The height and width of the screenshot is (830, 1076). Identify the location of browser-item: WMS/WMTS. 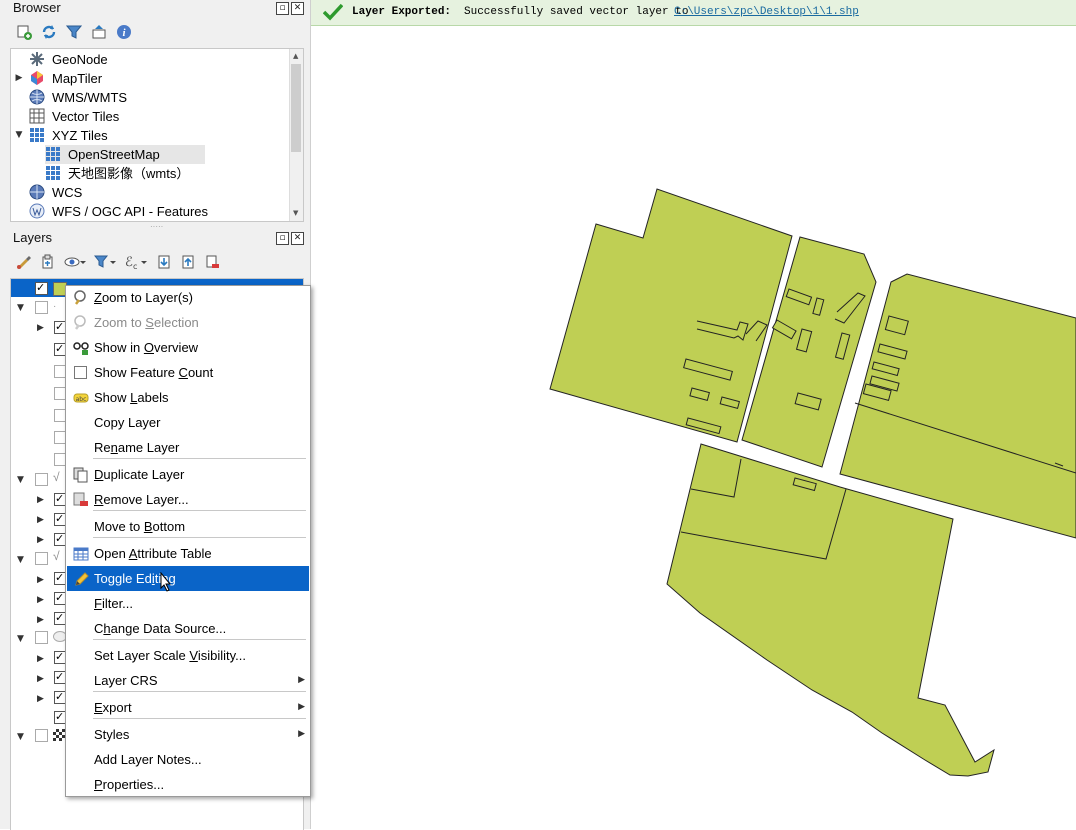
(151, 97).